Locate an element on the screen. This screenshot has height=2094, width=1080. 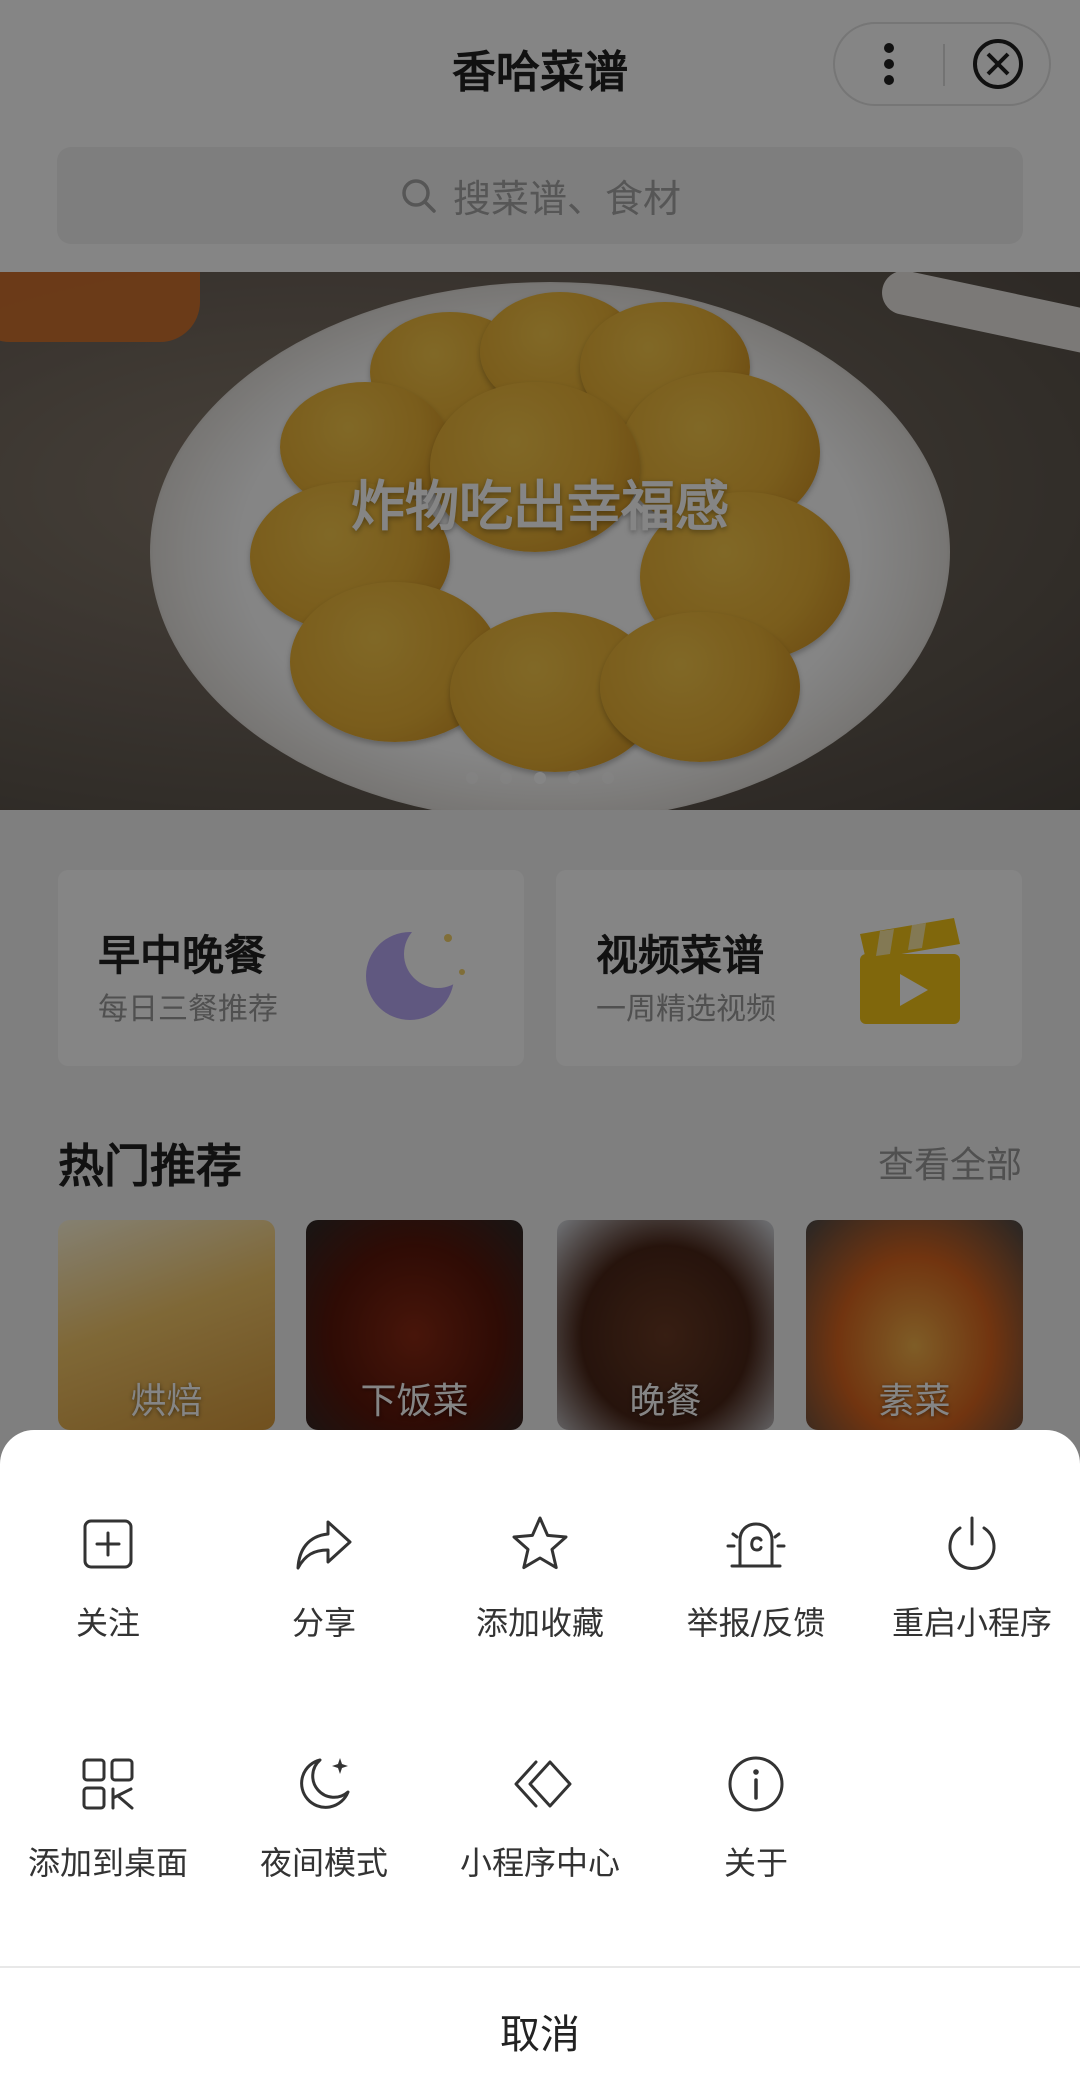
add-favorite-action: 添加收藏 is located at coordinates (540, 1578).